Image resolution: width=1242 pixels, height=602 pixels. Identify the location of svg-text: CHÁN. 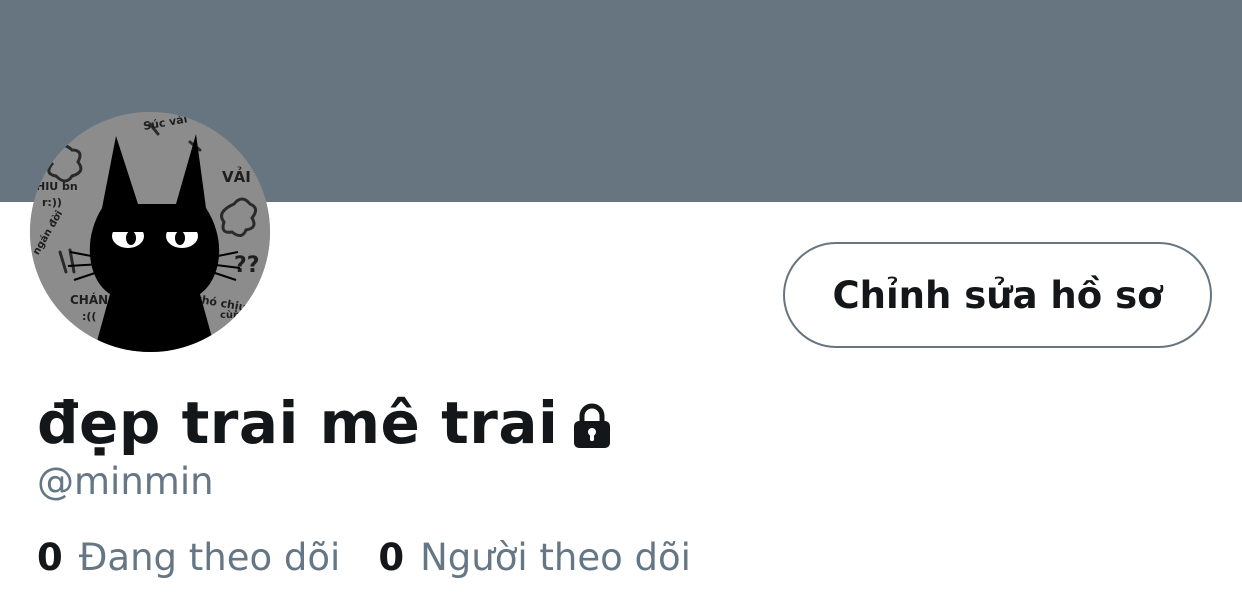
(89, 299).